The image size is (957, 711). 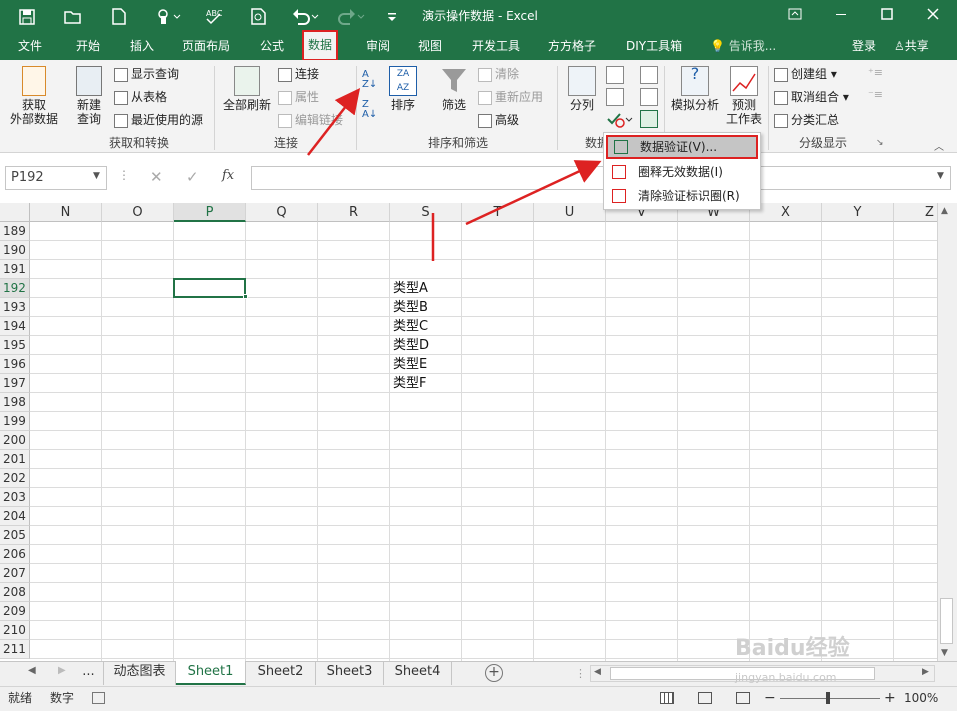 I want to click on sheet-tab-sheet1: Sheet1, so click(x=211, y=673).